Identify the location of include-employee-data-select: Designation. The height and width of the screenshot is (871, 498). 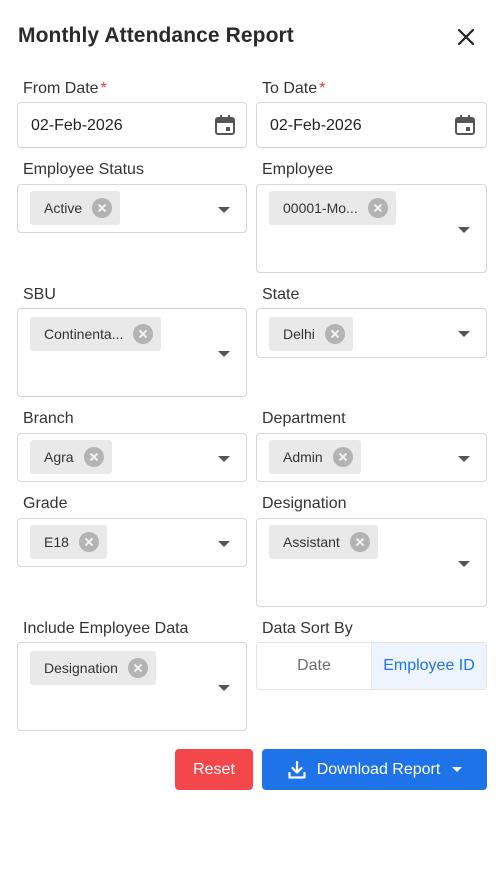
(132, 686).